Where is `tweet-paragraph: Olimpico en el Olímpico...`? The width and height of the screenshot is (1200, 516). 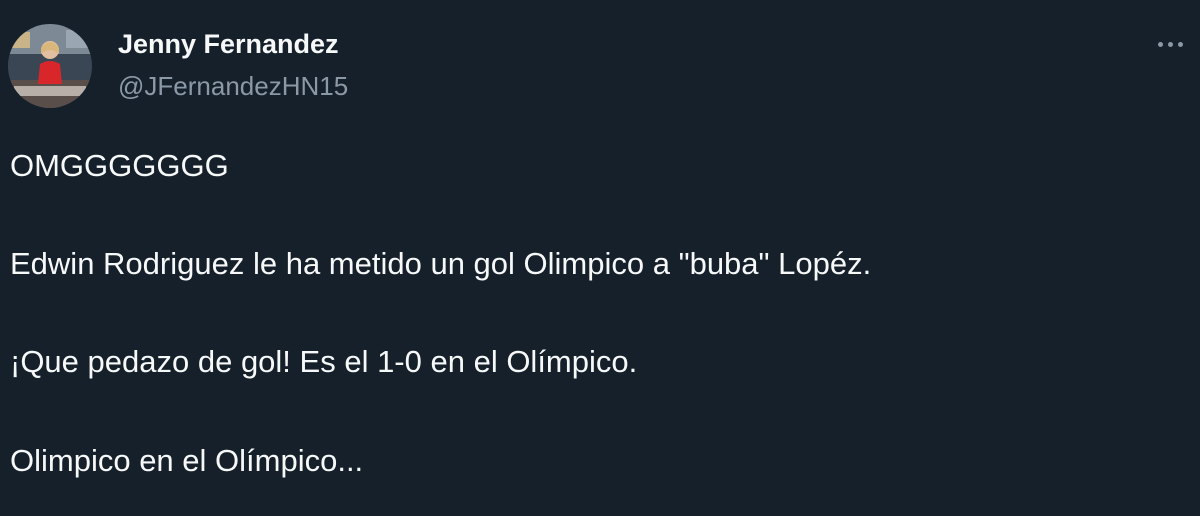 tweet-paragraph: Olimpico en el Olímpico... is located at coordinates (187, 460).